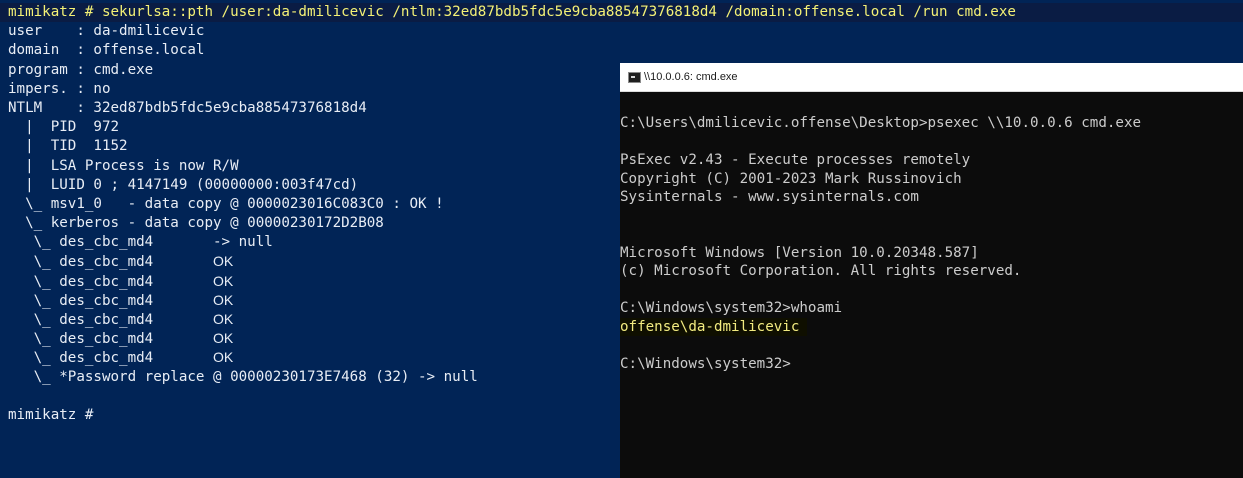 The height and width of the screenshot is (478, 1243). Describe the element at coordinates (714, 326) in the screenshot. I see `whoami-result: offense\da-dmilicevic` at that location.